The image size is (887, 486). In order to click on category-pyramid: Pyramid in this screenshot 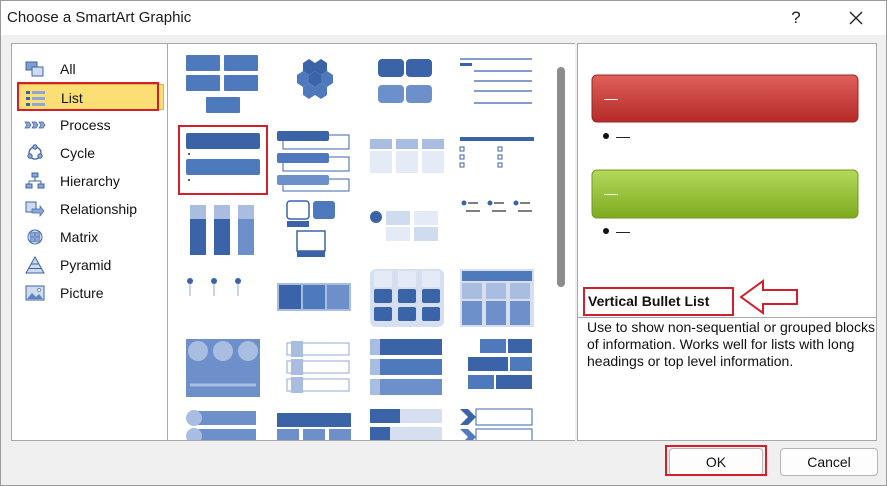, I will do `click(91, 265)`.